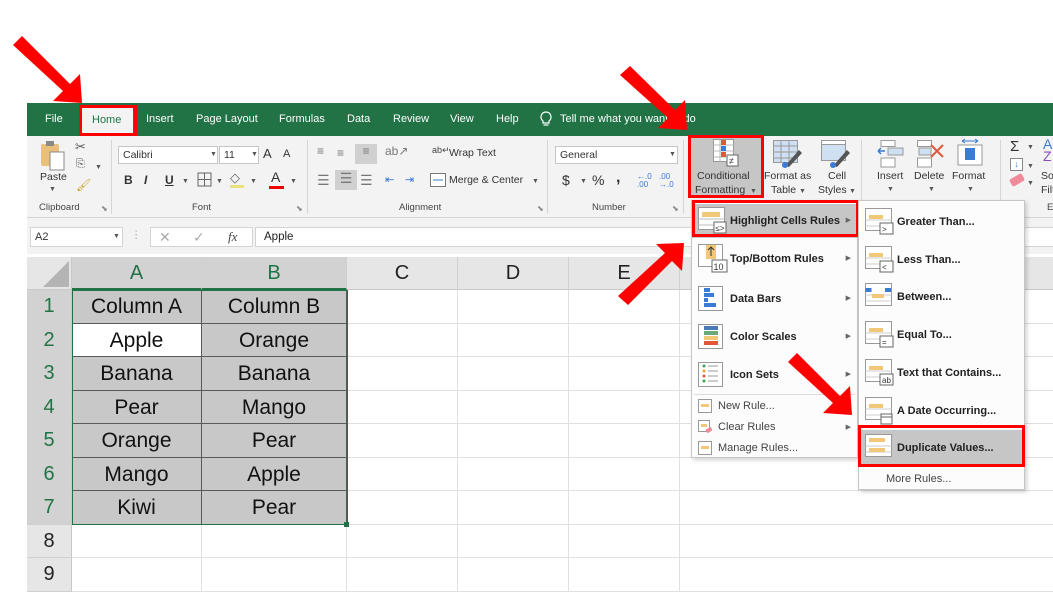  I want to click on cell-styles-label-2: Styles, so click(832, 190).